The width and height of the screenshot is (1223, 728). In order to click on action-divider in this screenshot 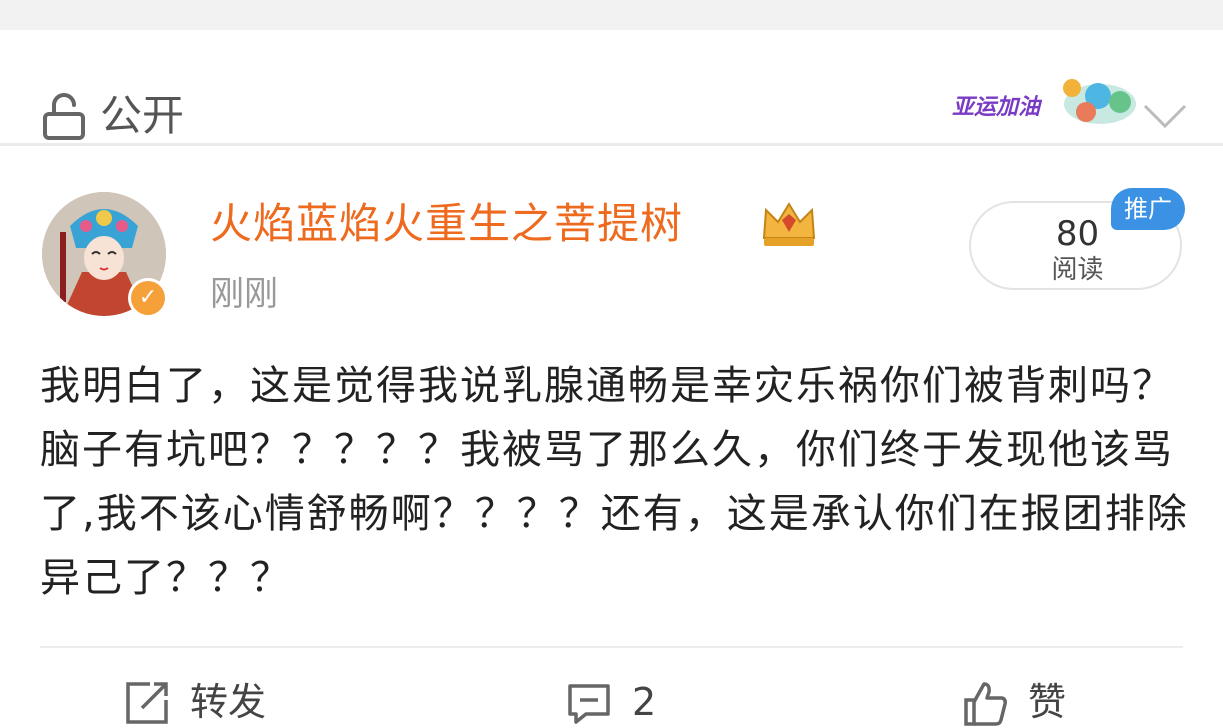, I will do `click(611, 647)`.